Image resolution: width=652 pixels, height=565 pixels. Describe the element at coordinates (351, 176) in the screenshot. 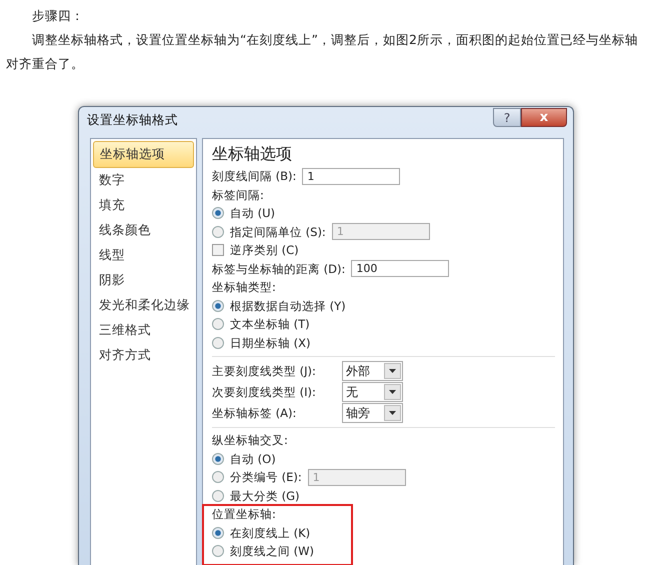

I see `input-field: 1` at that location.